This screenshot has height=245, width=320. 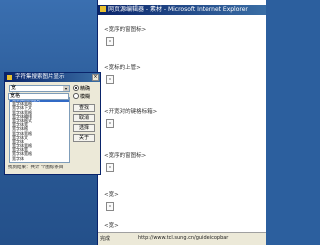 I want to click on radio-fuzzy: 模糊, so click(x=81, y=96).